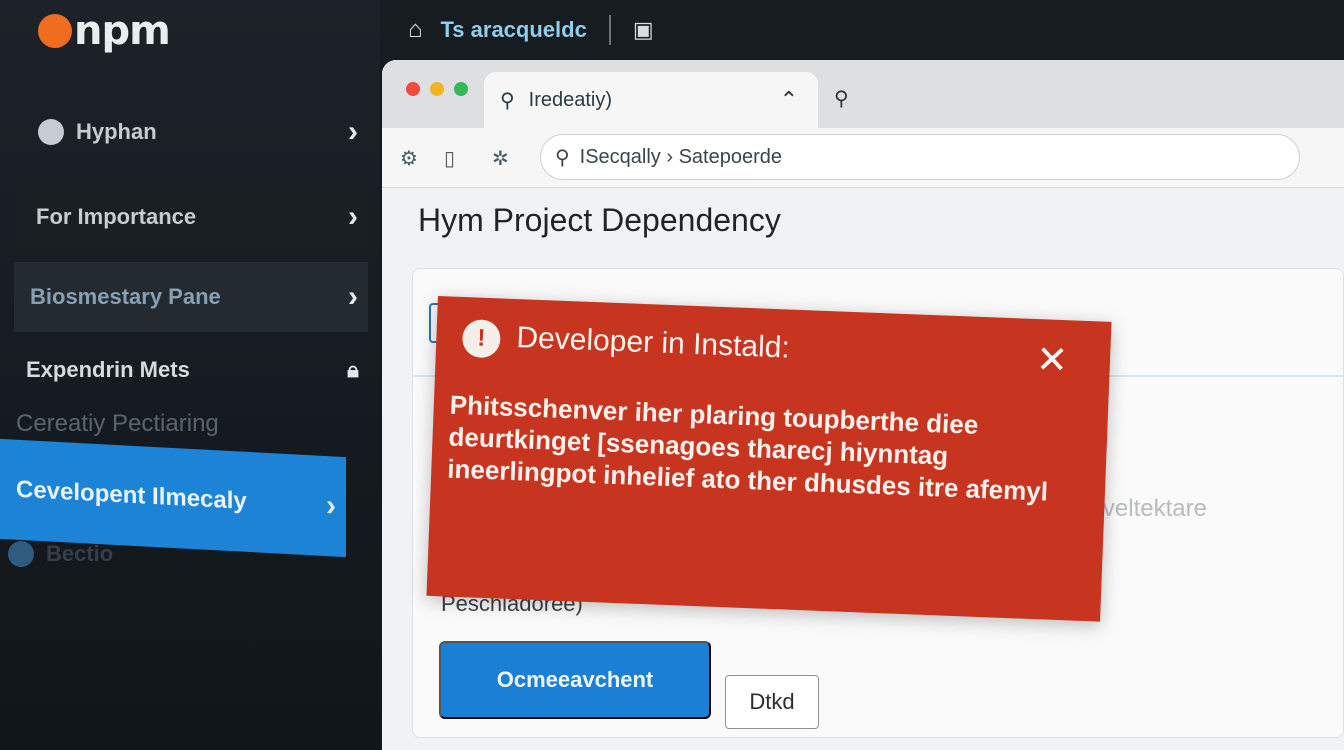  I want to click on tab-title: Iredeatiy), so click(570, 99).